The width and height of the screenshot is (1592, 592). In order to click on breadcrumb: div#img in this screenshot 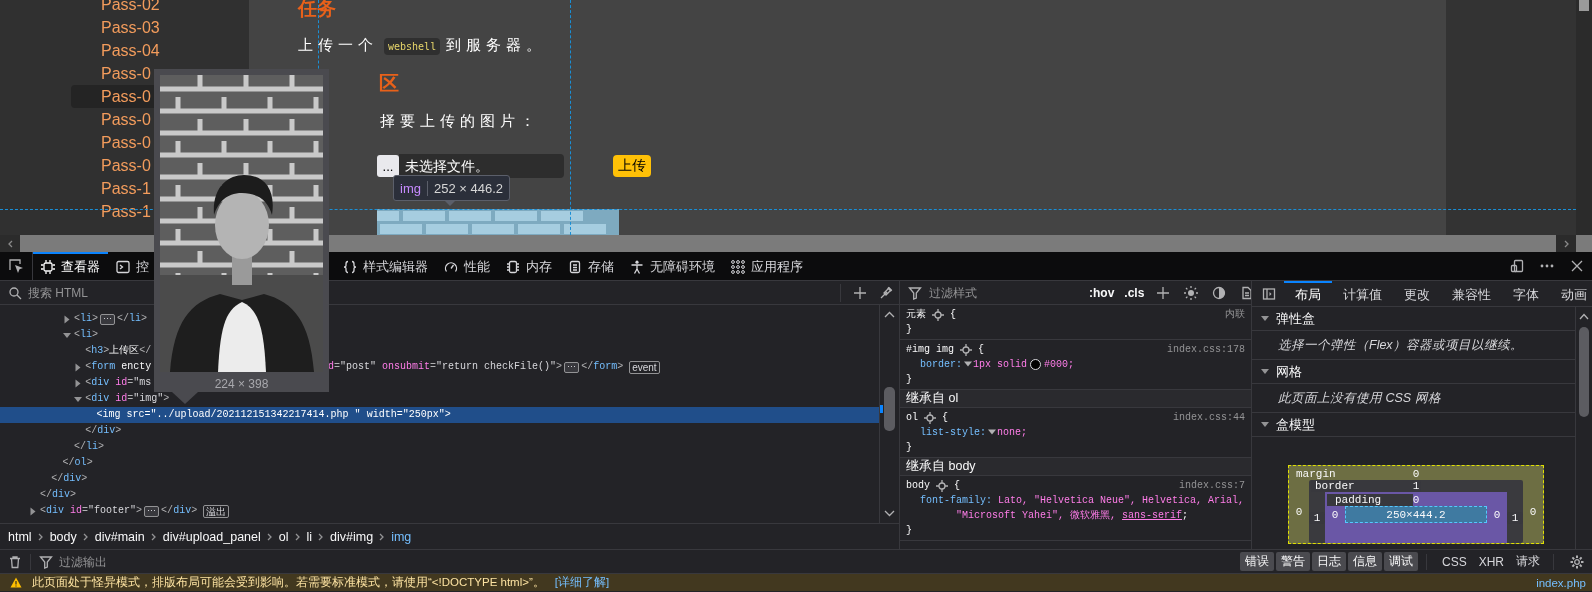, I will do `click(352, 536)`.